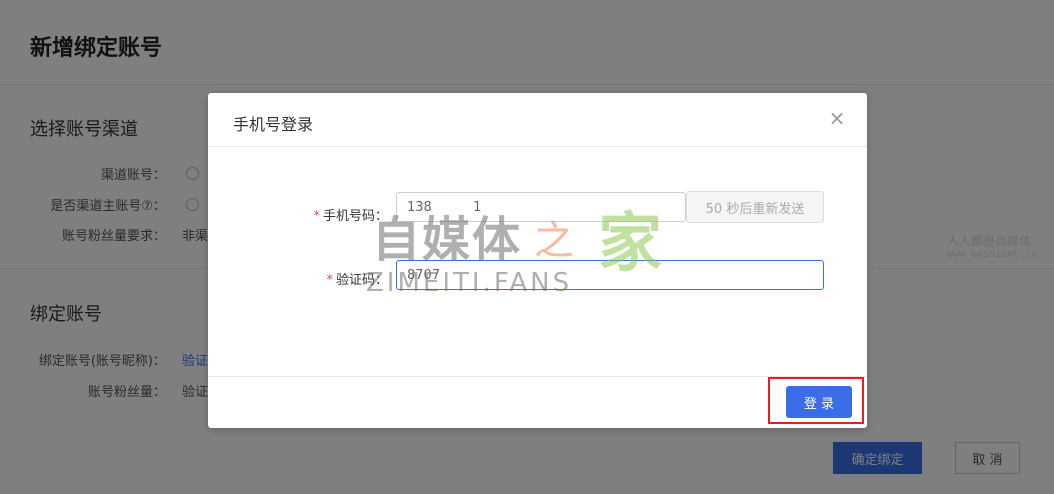 The image size is (1054, 494). What do you see at coordinates (273, 124) in the screenshot?
I see `modal-title: 手机号登录` at bounding box center [273, 124].